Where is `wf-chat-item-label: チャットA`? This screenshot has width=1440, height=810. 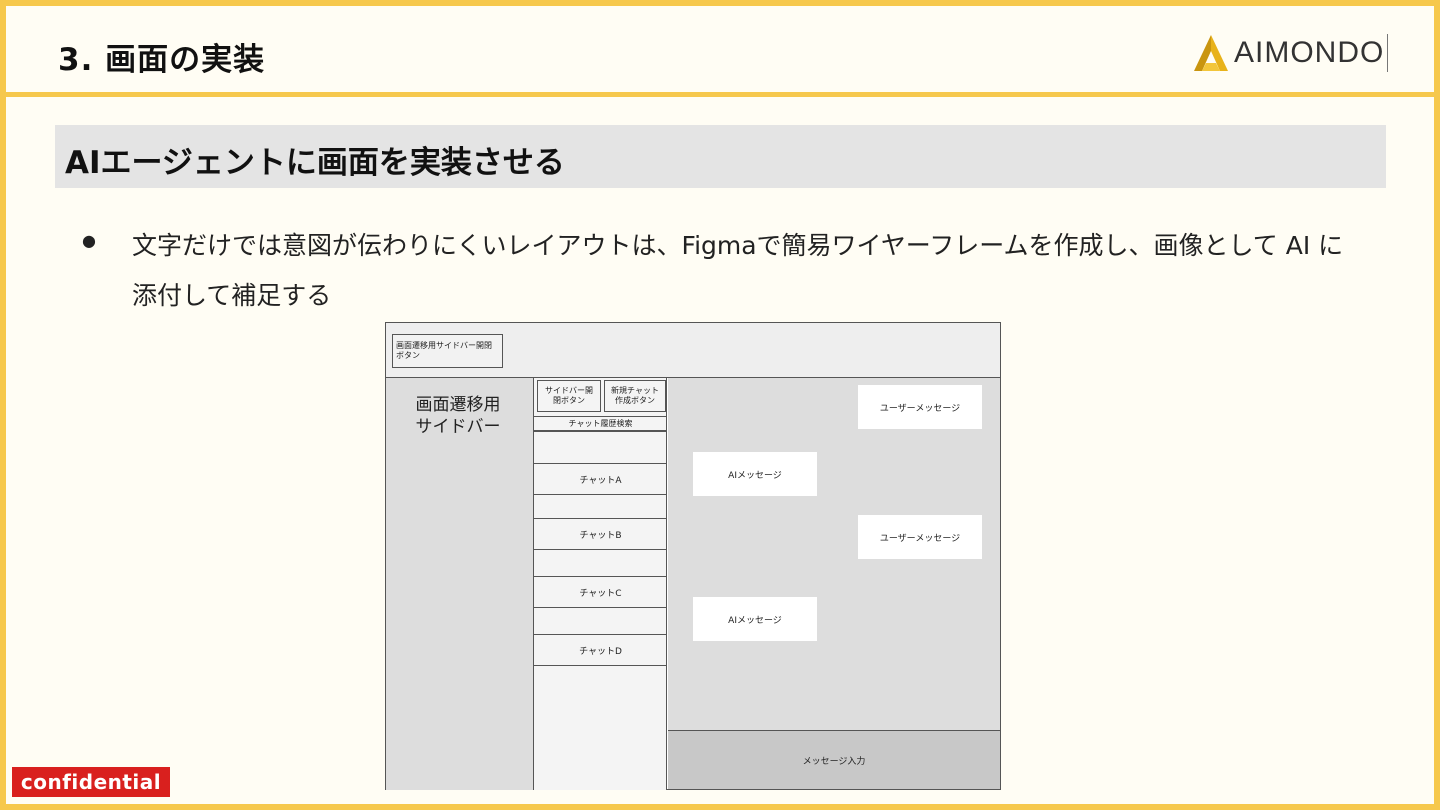 wf-chat-item-label: チャットA is located at coordinates (600, 480).